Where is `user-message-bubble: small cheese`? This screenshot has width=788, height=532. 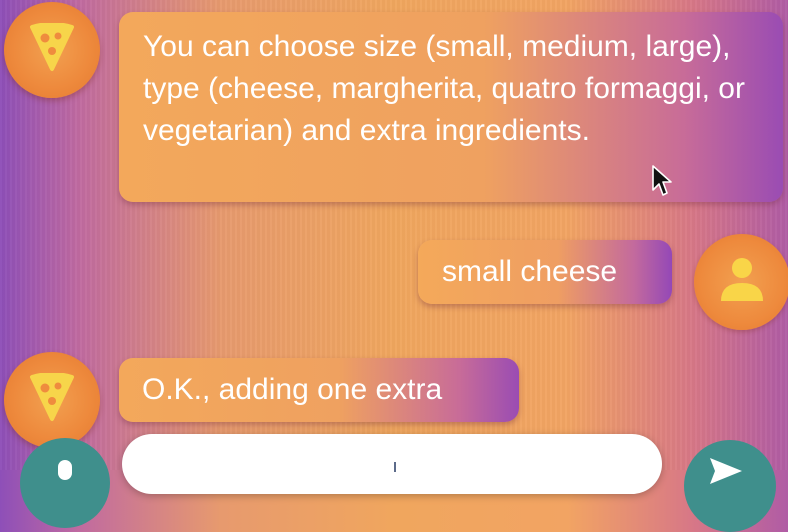 user-message-bubble: small cheese is located at coordinates (545, 272).